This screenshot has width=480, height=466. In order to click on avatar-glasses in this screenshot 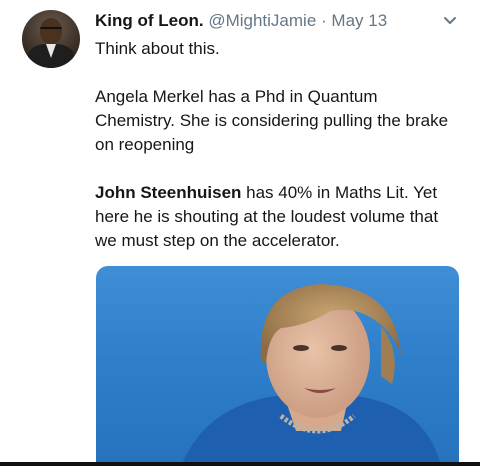, I will do `click(51, 31)`.